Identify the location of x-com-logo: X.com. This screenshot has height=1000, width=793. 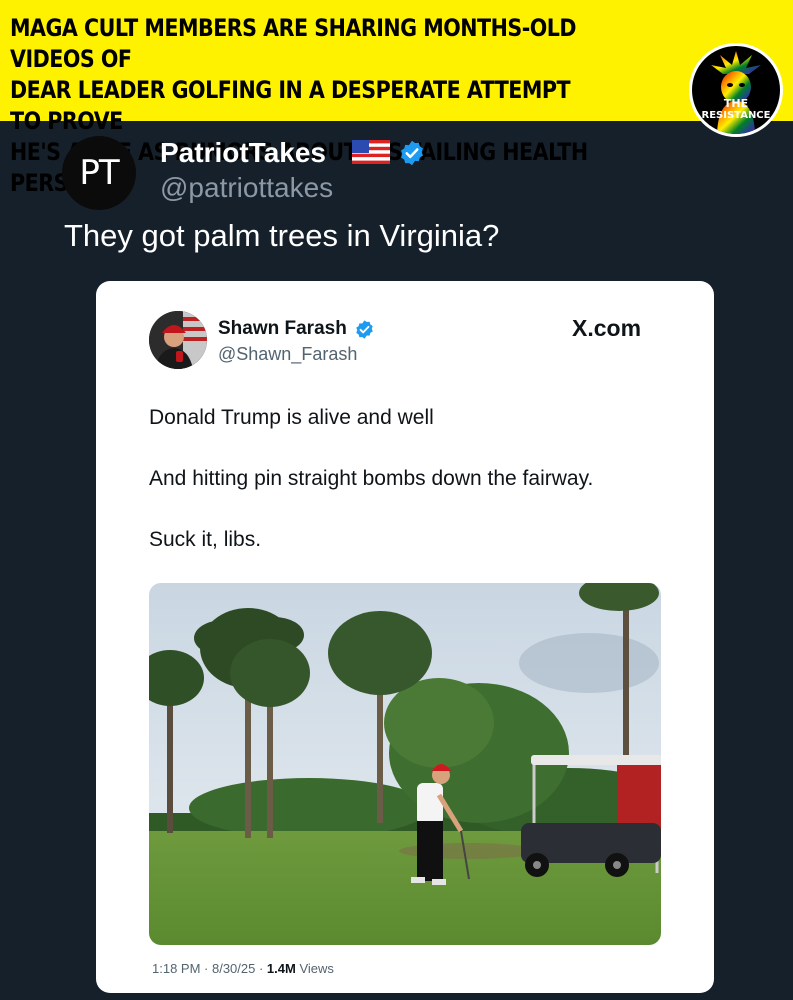
(606, 328).